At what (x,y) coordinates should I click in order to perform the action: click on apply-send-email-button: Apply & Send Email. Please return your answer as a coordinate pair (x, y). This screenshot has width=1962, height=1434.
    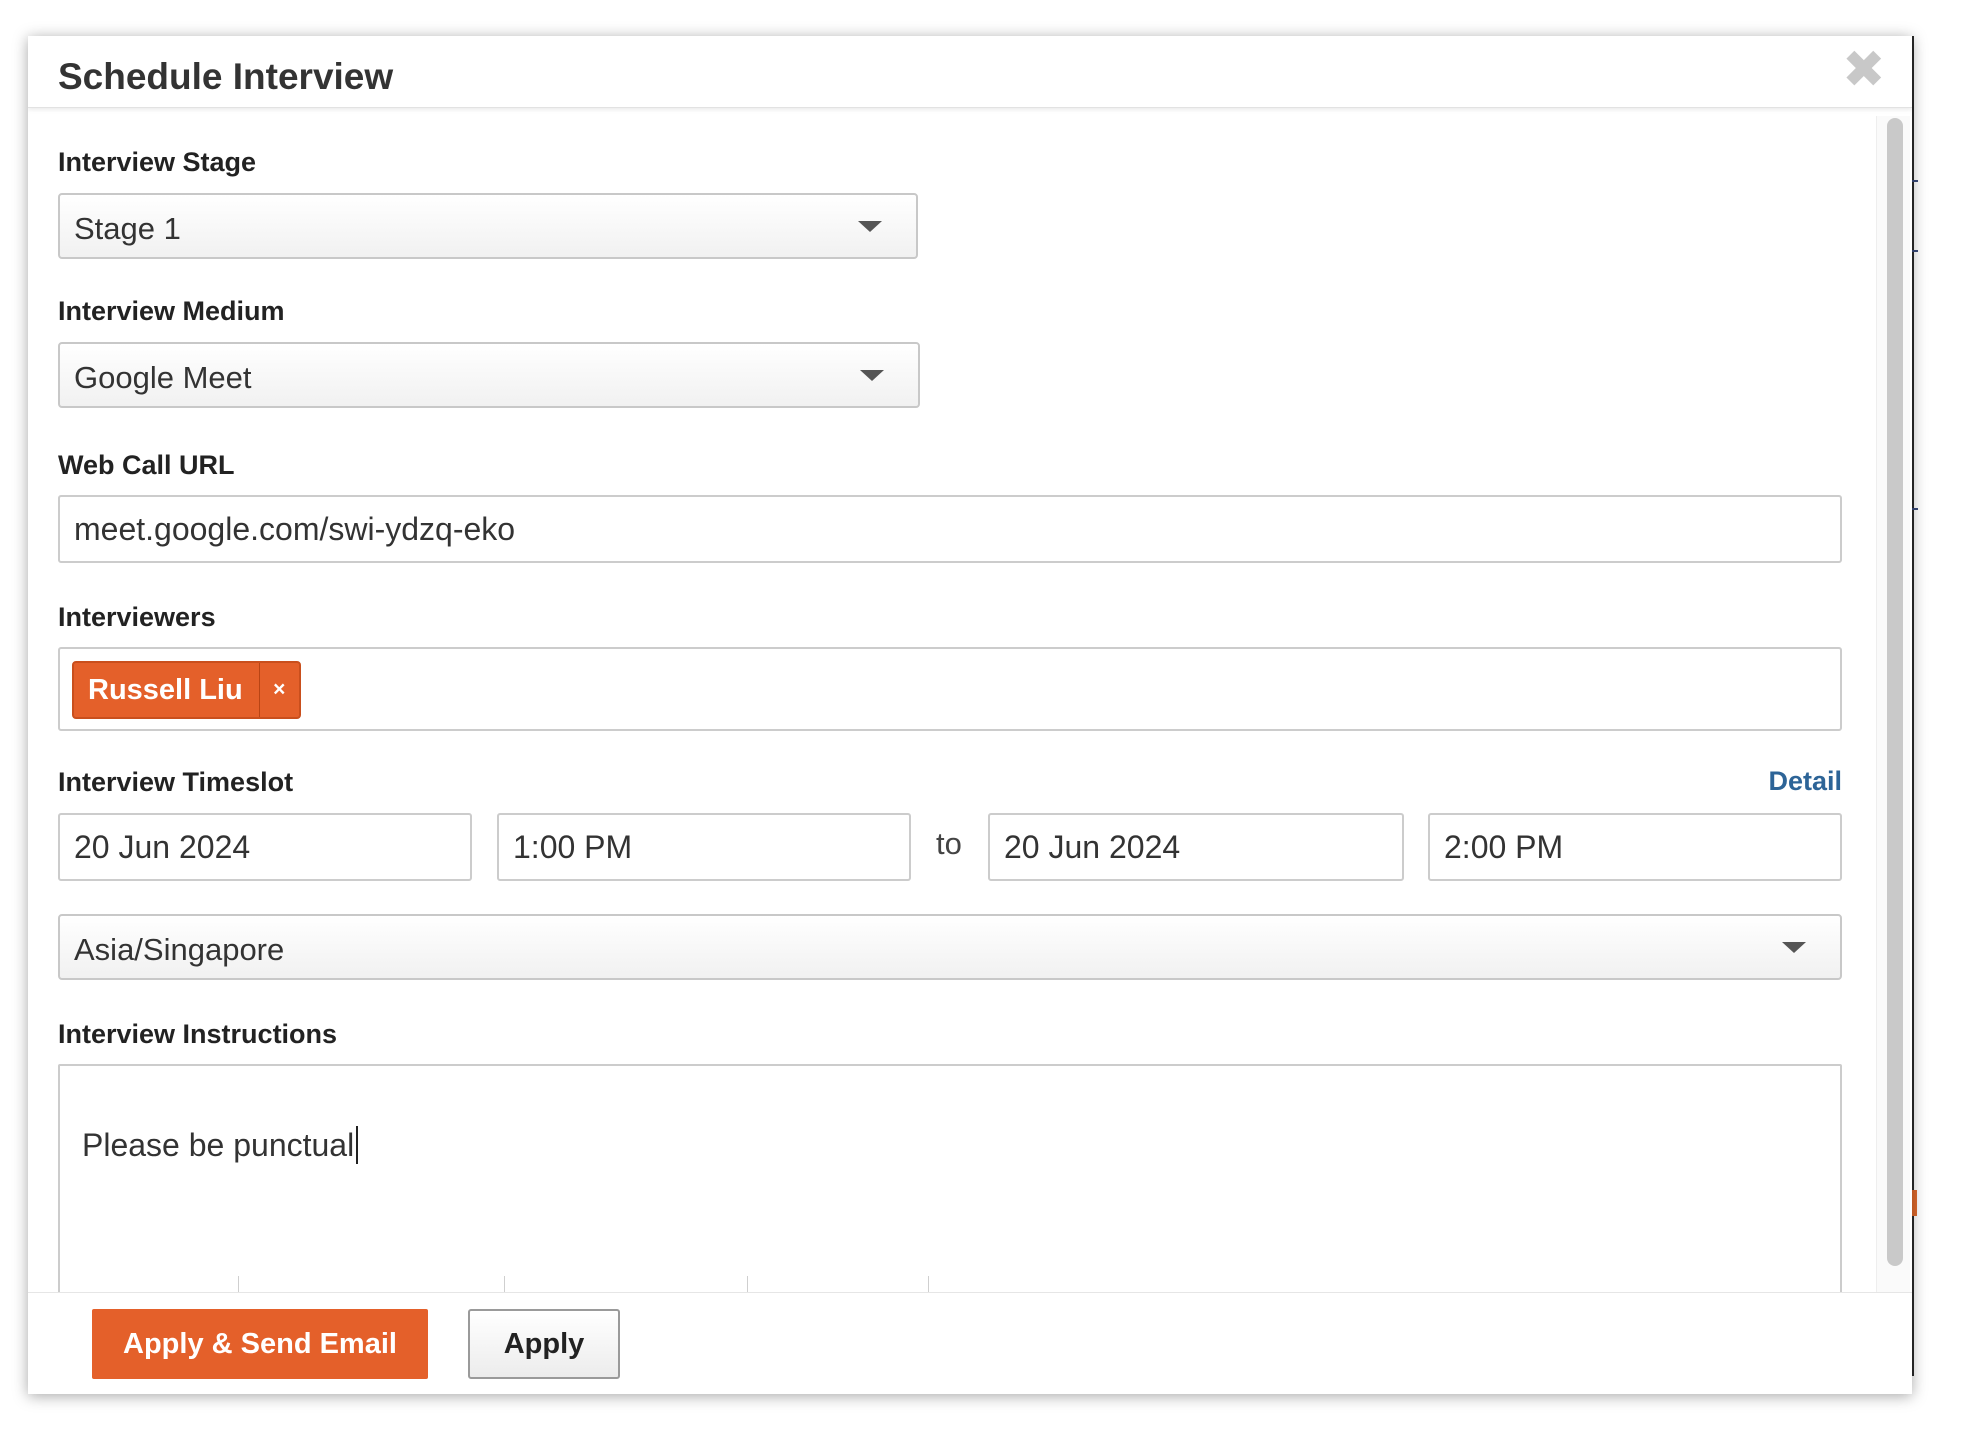
    Looking at the image, I should click on (260, 1344).